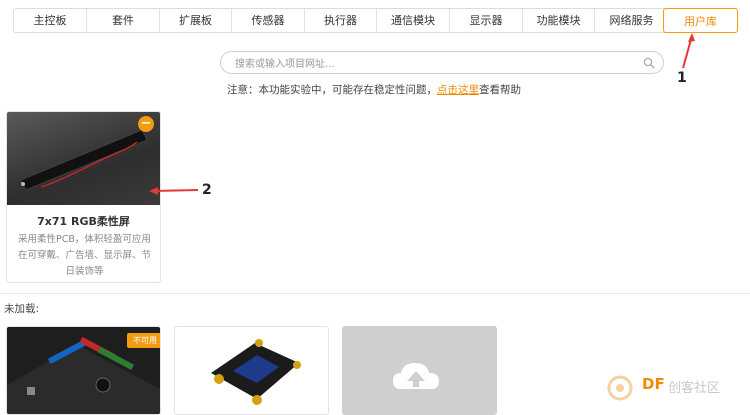 This screenshot has height=415, width=750. I want to click on watermark-logo-icon, so click(620, 388).